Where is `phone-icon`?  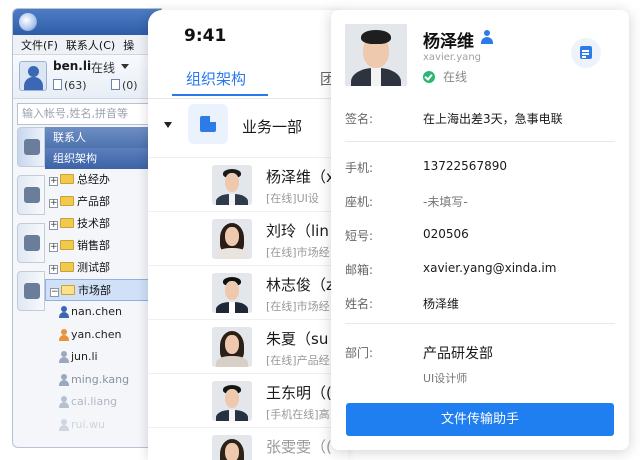
phone-icon is located at coordinates (32, 195).